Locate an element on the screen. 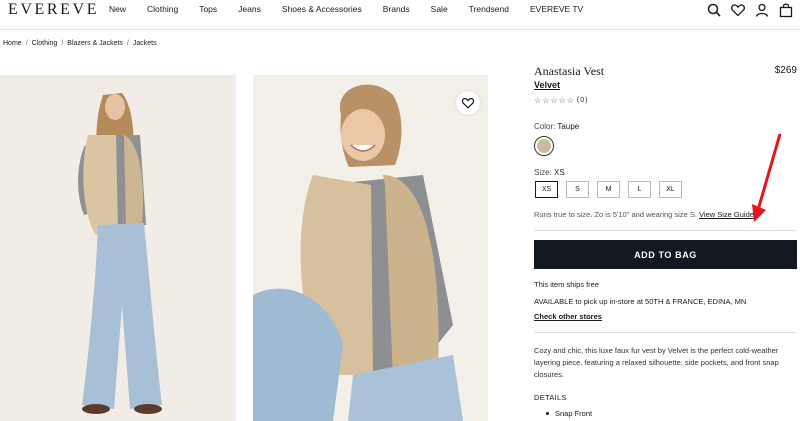 The width and height of the screenshot is (800, 421). color-label: Color: Taupe is located at coordinates (556, 126).